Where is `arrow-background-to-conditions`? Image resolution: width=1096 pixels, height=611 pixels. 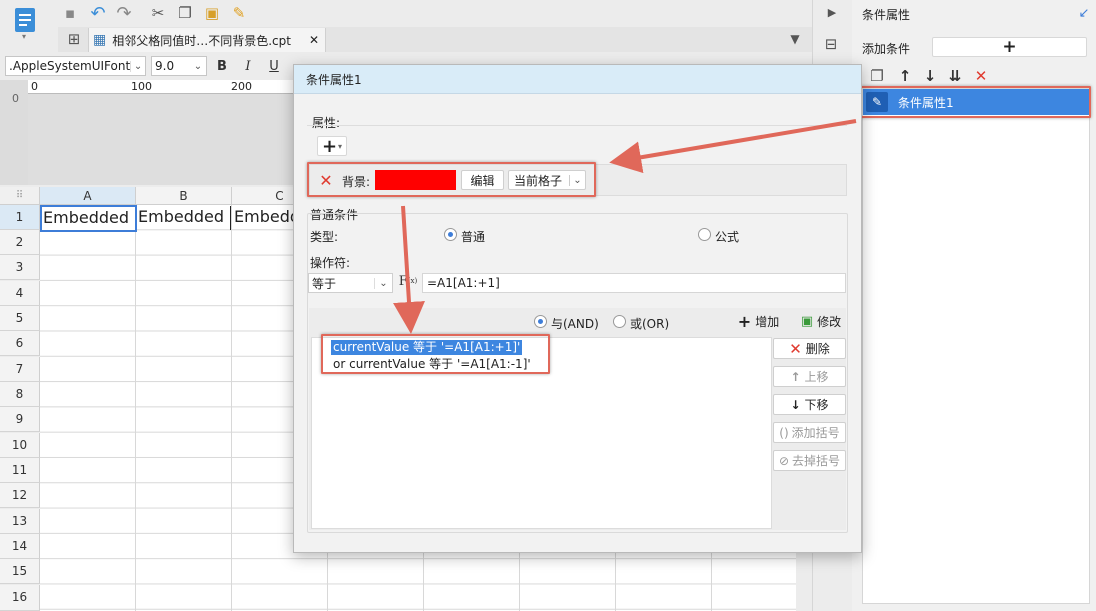 arrow-background-to-conditions is located at coordinates (409, 269).